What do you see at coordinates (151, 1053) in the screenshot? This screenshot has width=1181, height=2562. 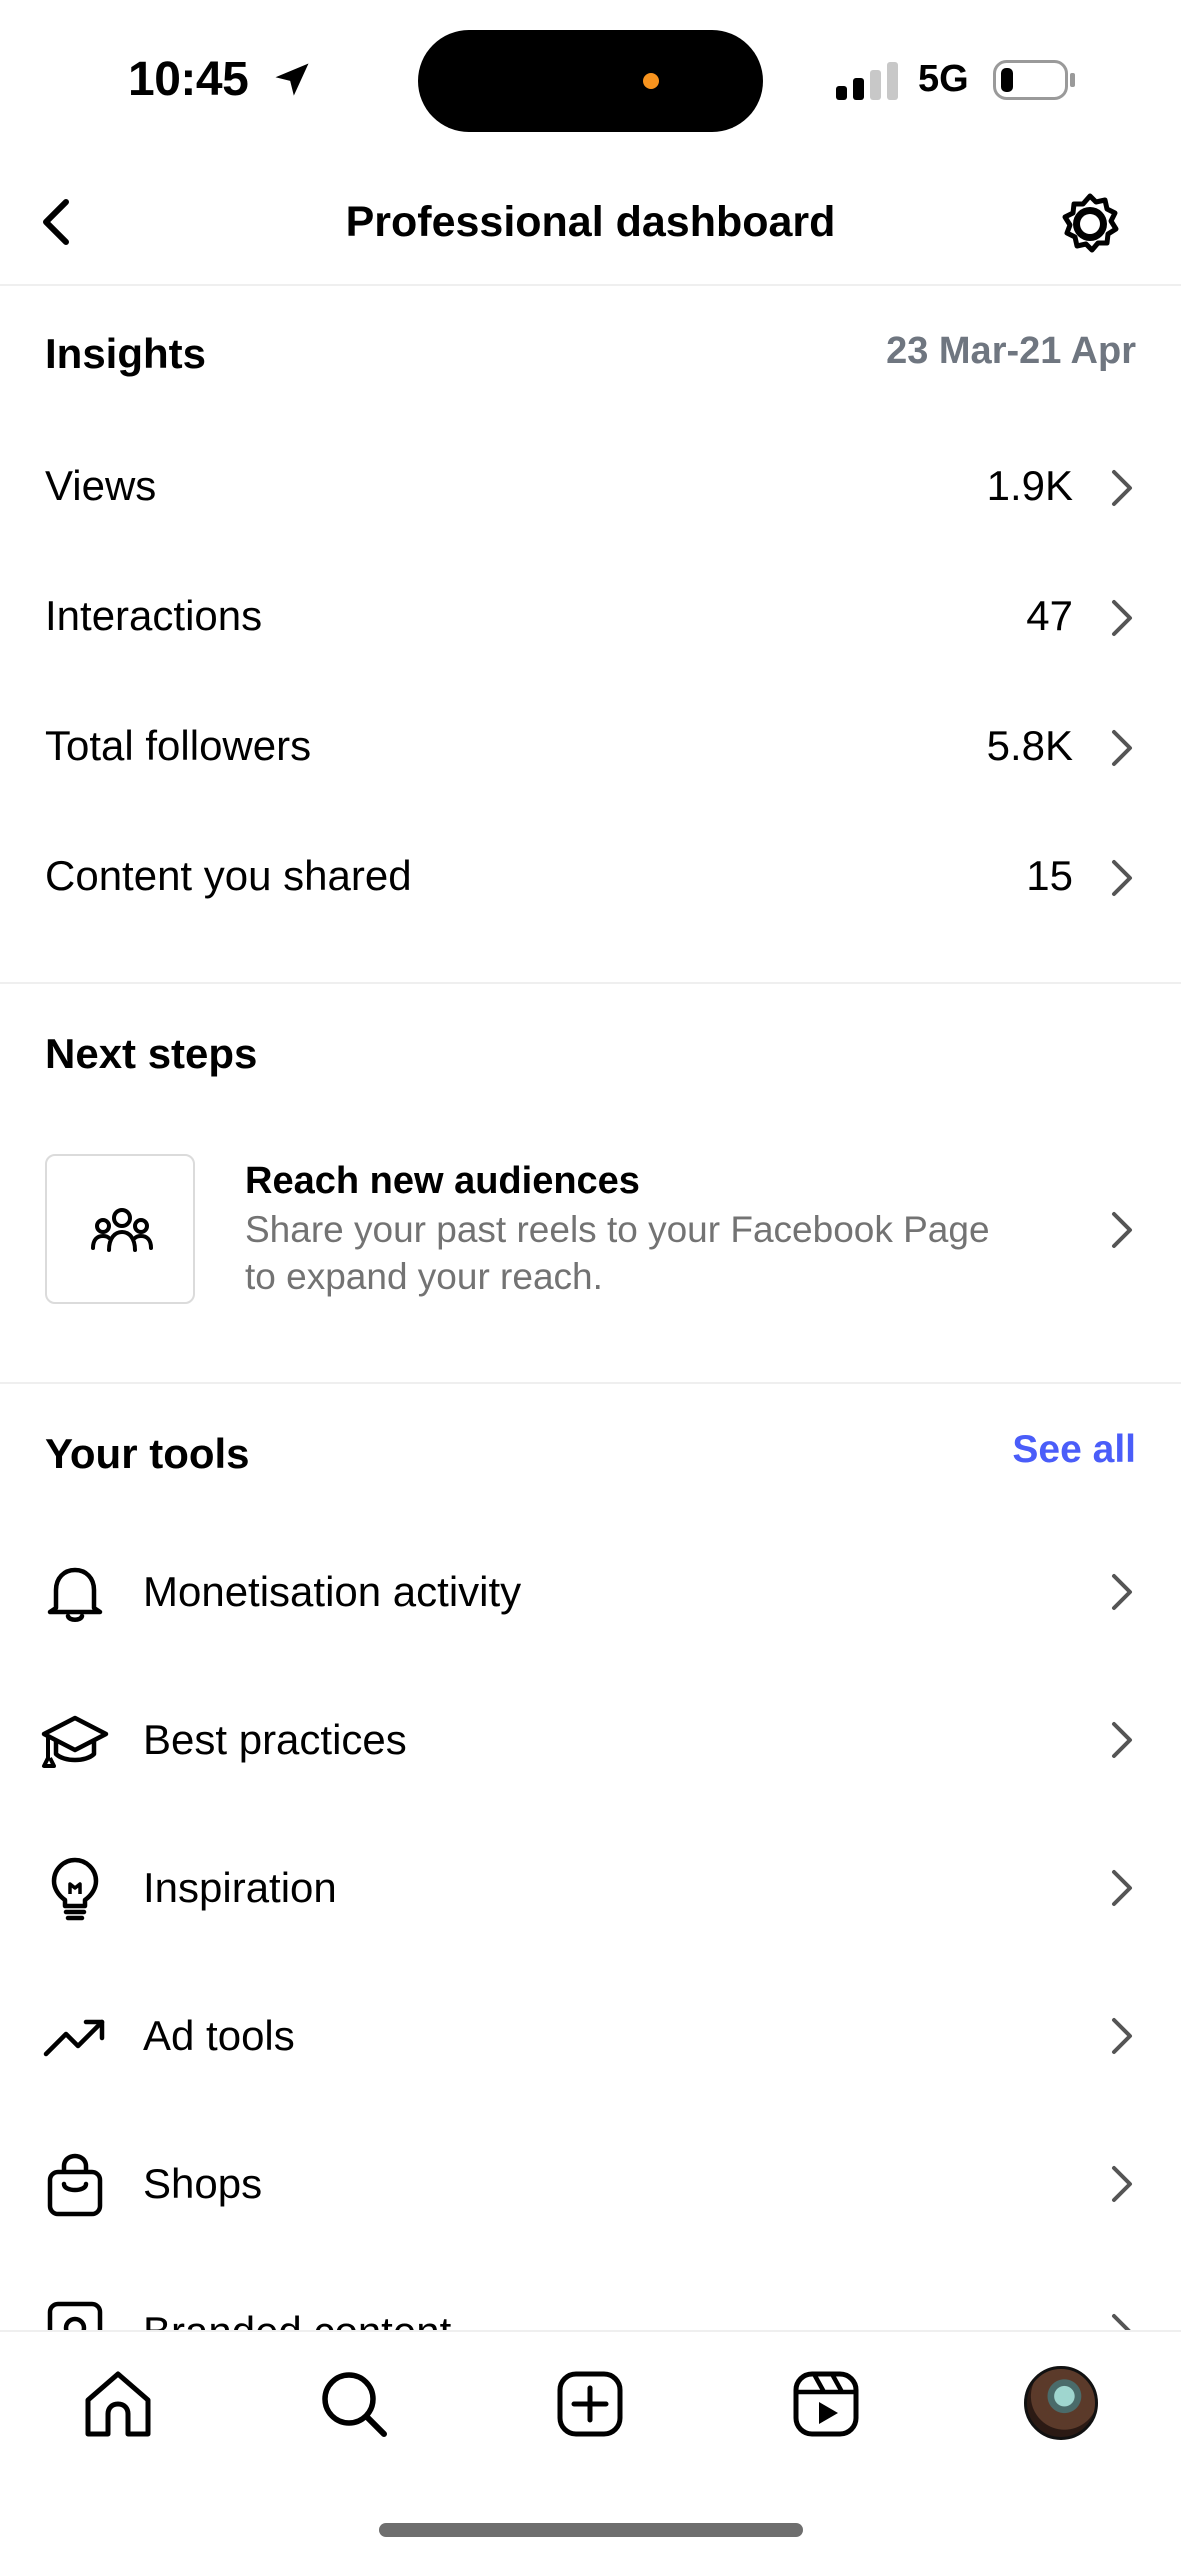 I see `next-steps-heading: Next steps` at bounding box center [151, 1053].